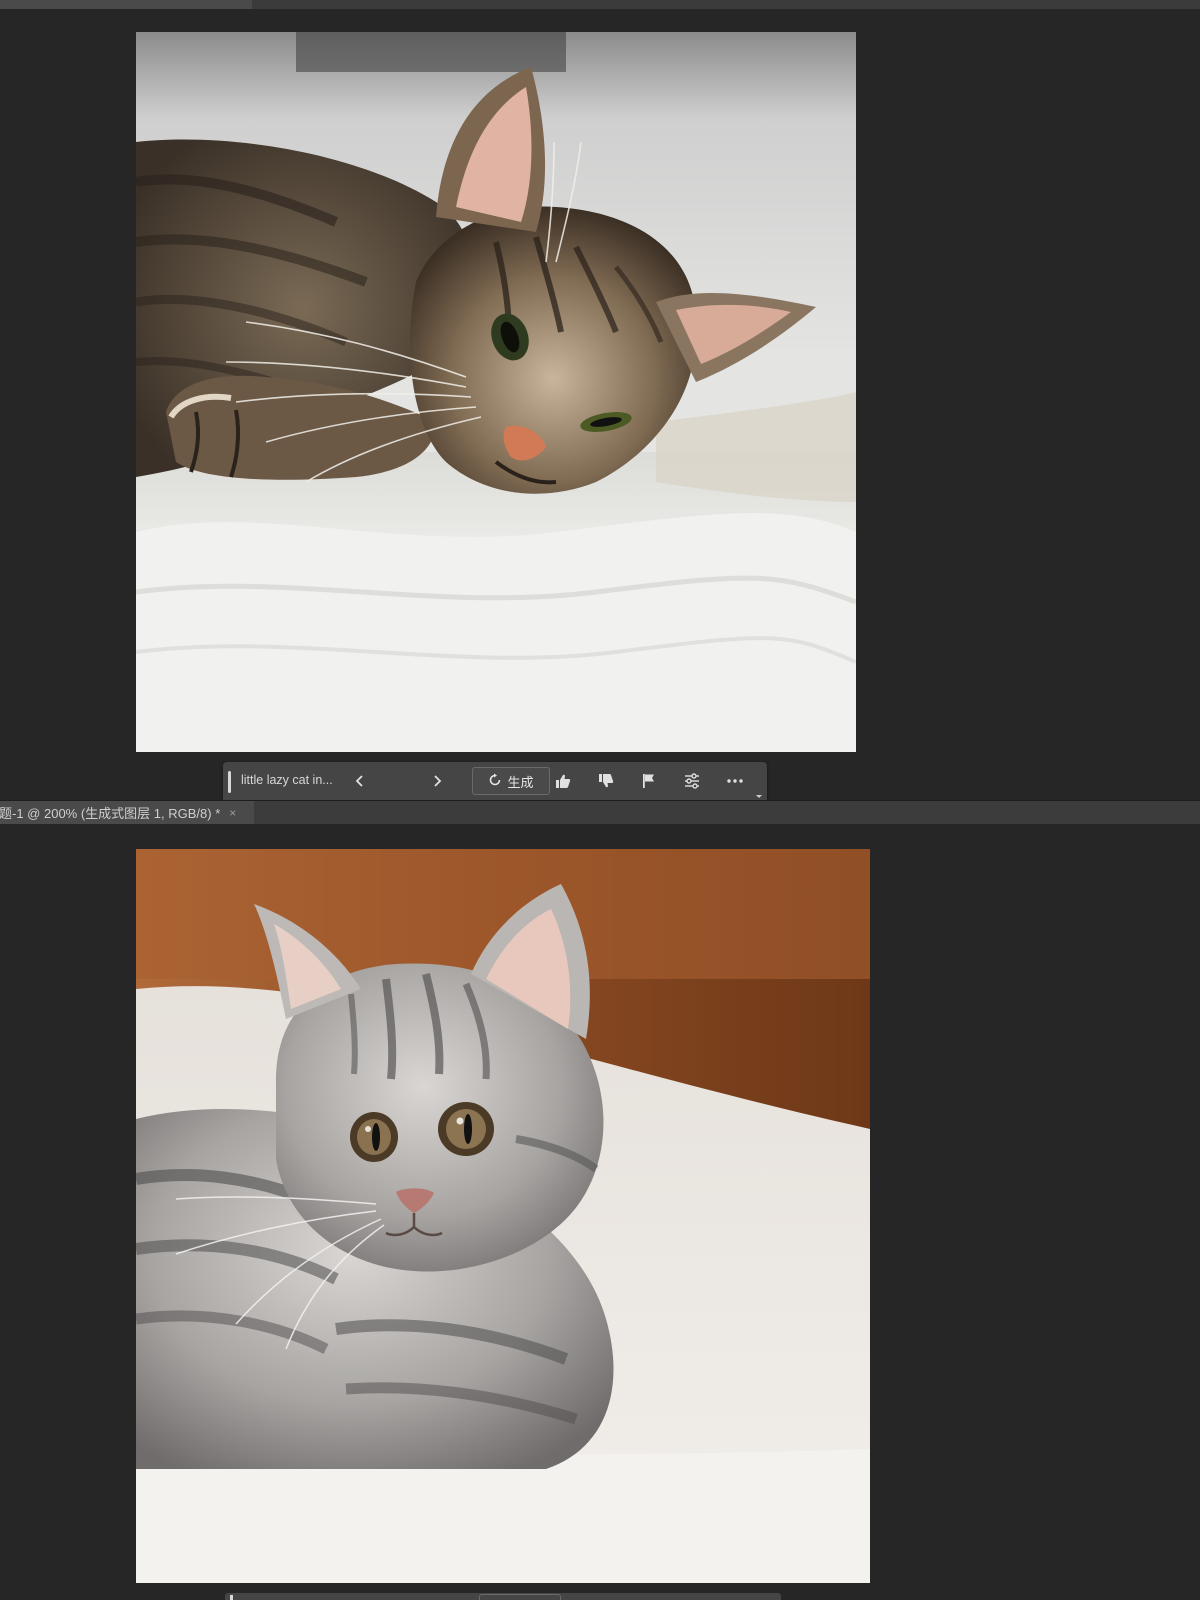  What do you see at coordinates (231, 1597) in the screenshot?
I see `toolbar-drag-handle-lower` at bounding box center [231, 1597].